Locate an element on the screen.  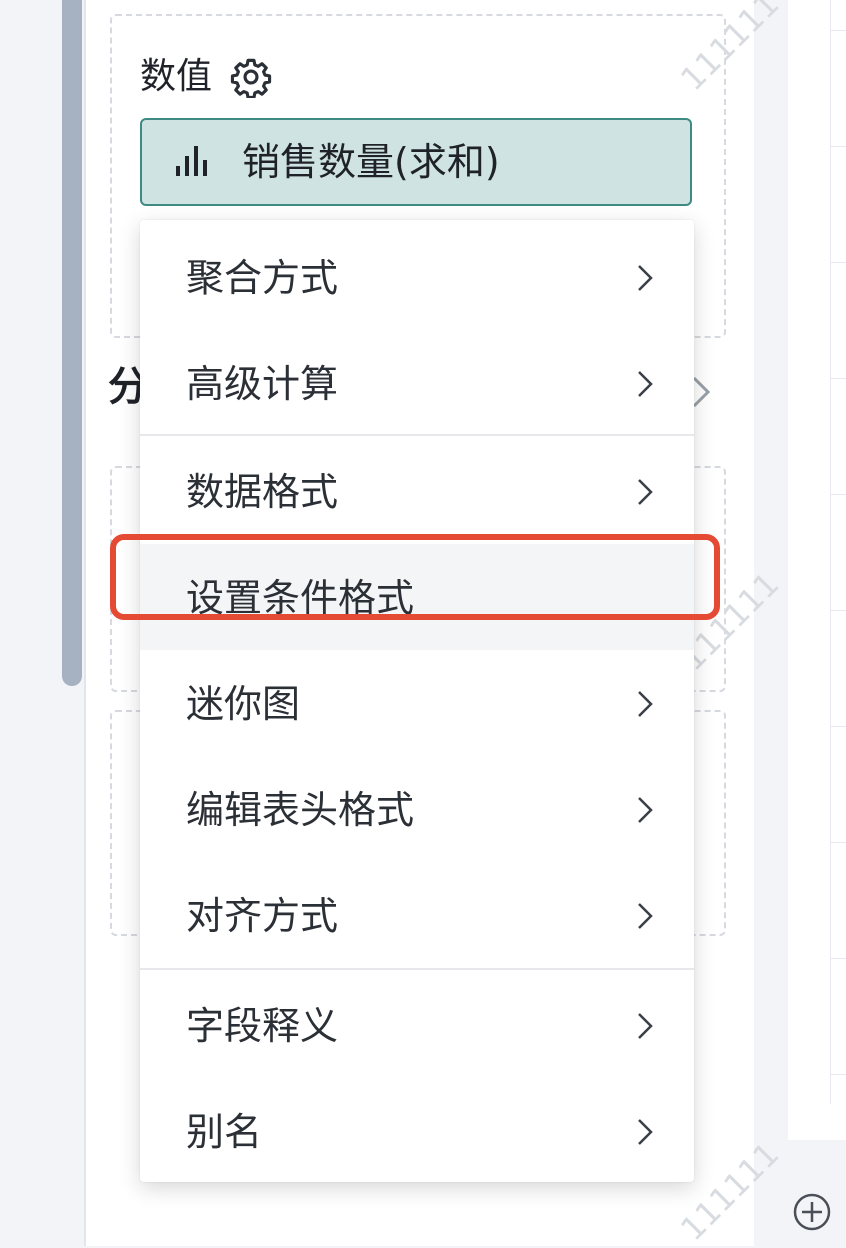
menu-item-label: 字段释义 is located at coordinates (262, 1026).